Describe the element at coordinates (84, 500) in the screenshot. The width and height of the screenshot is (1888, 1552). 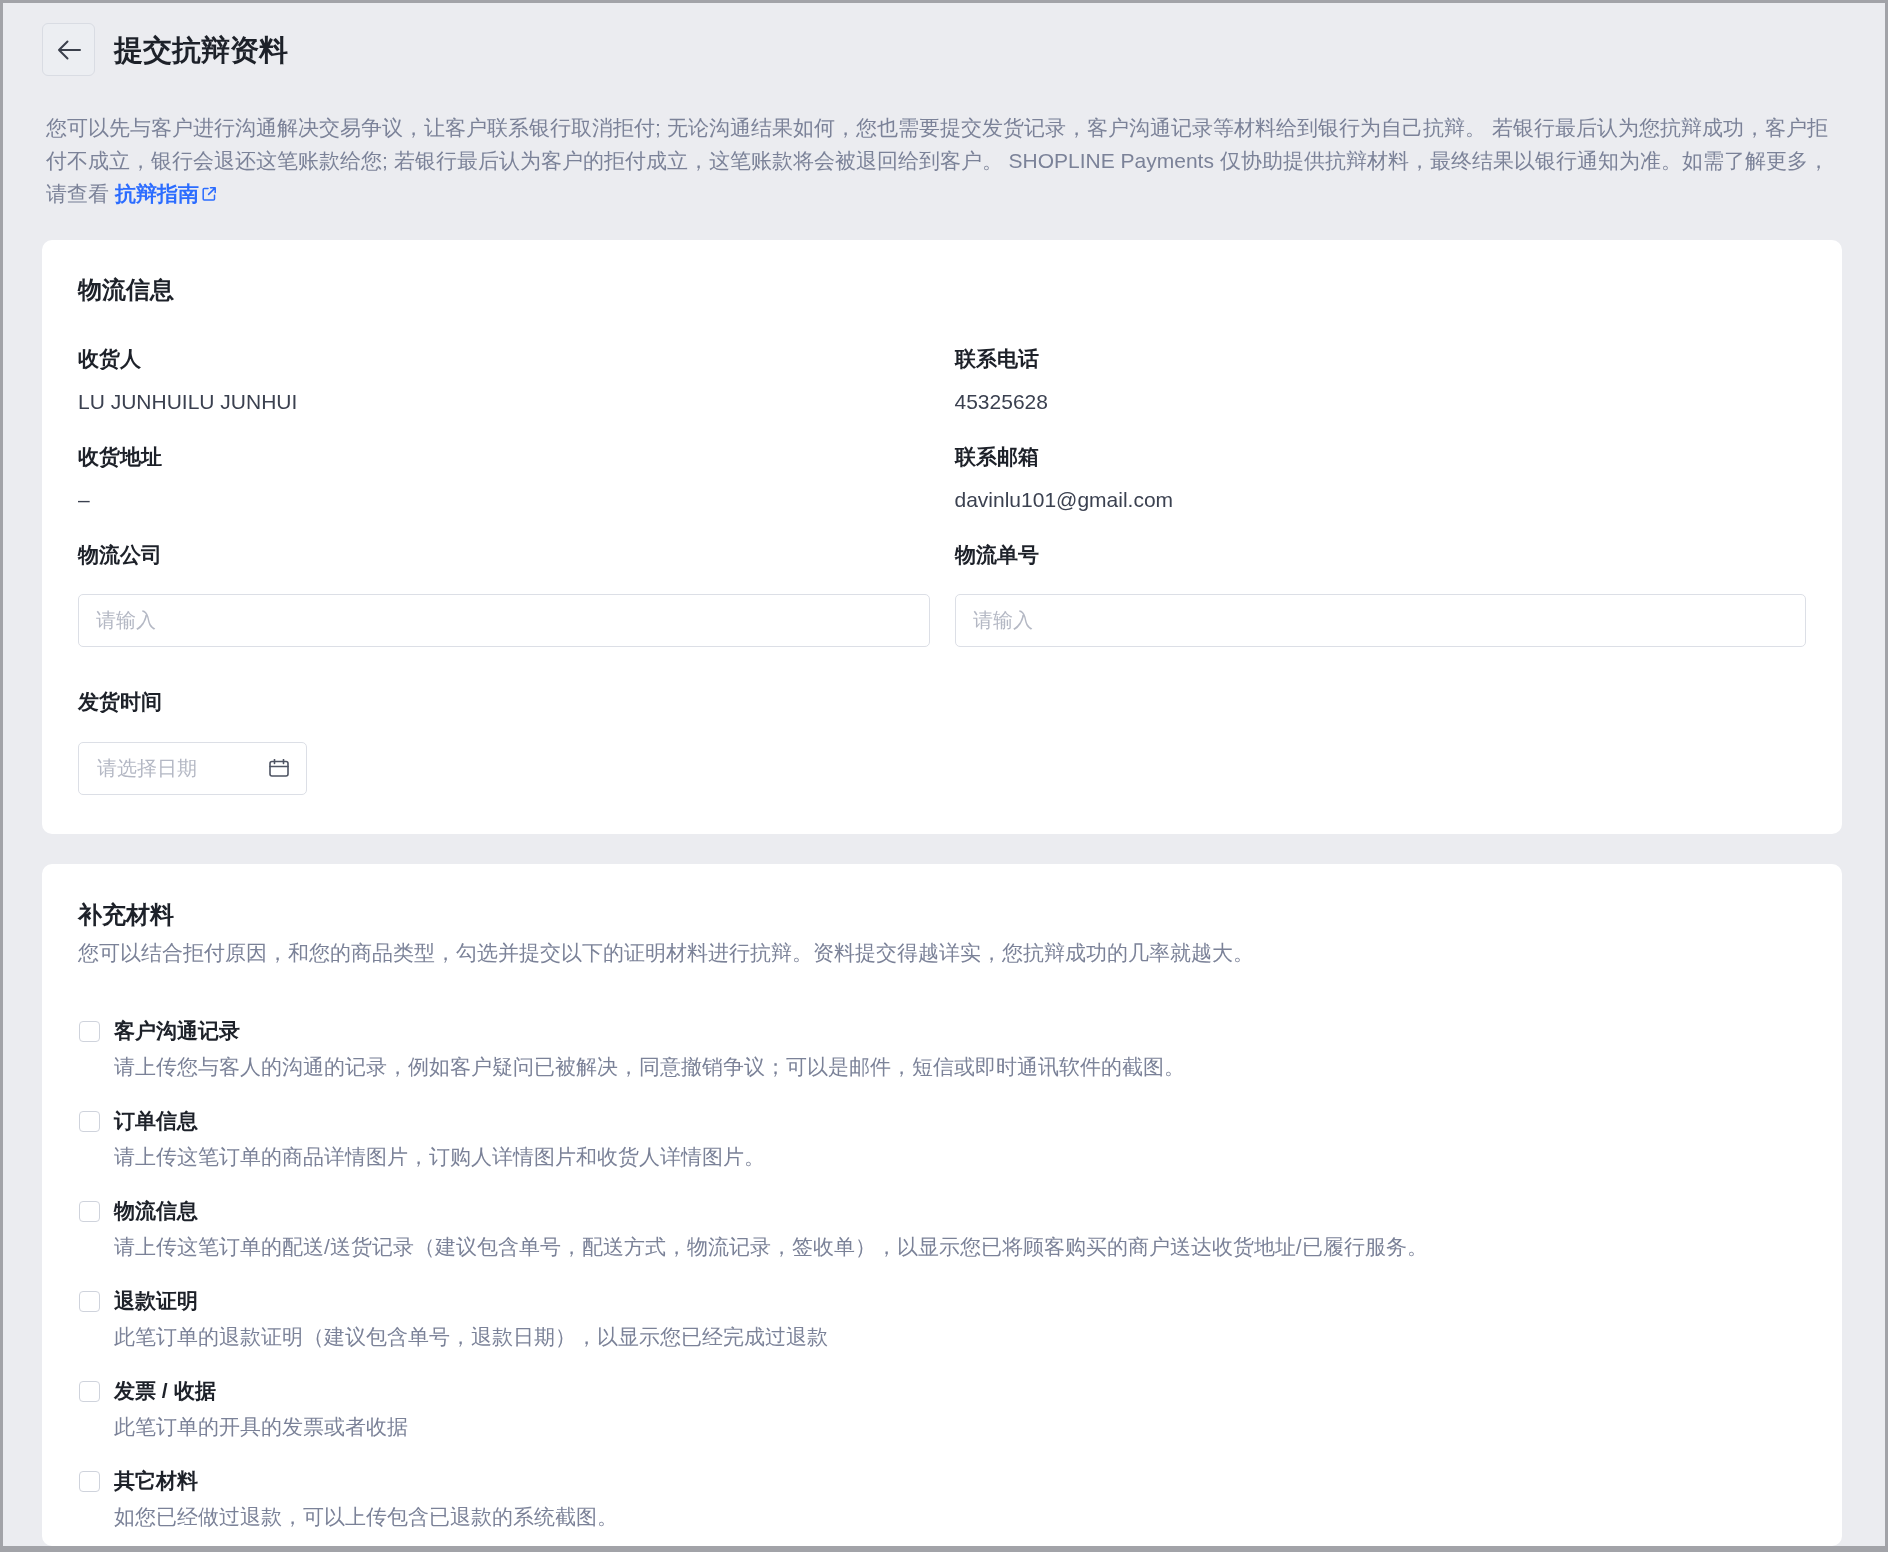
I see `field-value: –` at that location.